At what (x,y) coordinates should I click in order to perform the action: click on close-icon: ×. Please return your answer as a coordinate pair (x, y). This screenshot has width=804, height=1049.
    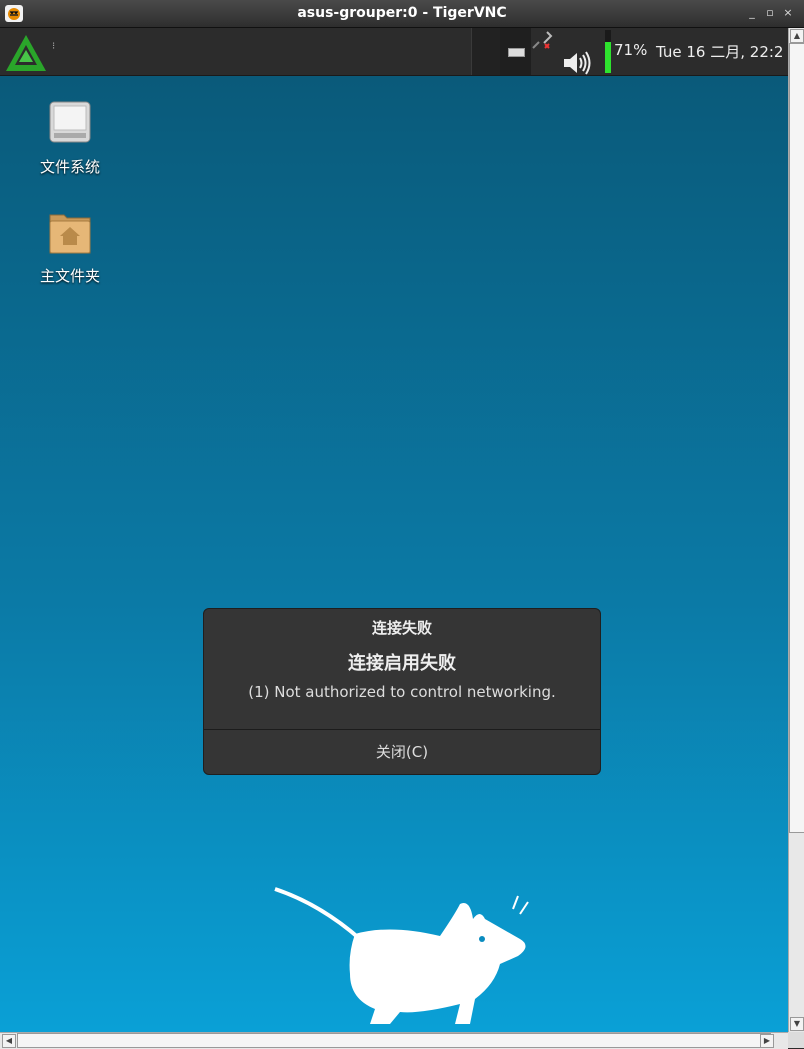
    Looking at the image, I should click on (788, 13).